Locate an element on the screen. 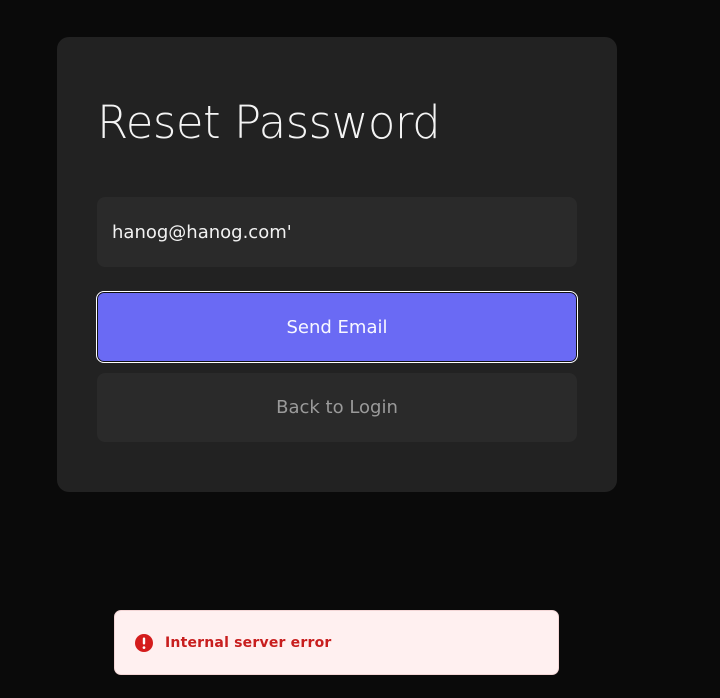 The width and height of the screenshot is (720, 698). error-message: Internal server error is located at coordinates (248, 642).